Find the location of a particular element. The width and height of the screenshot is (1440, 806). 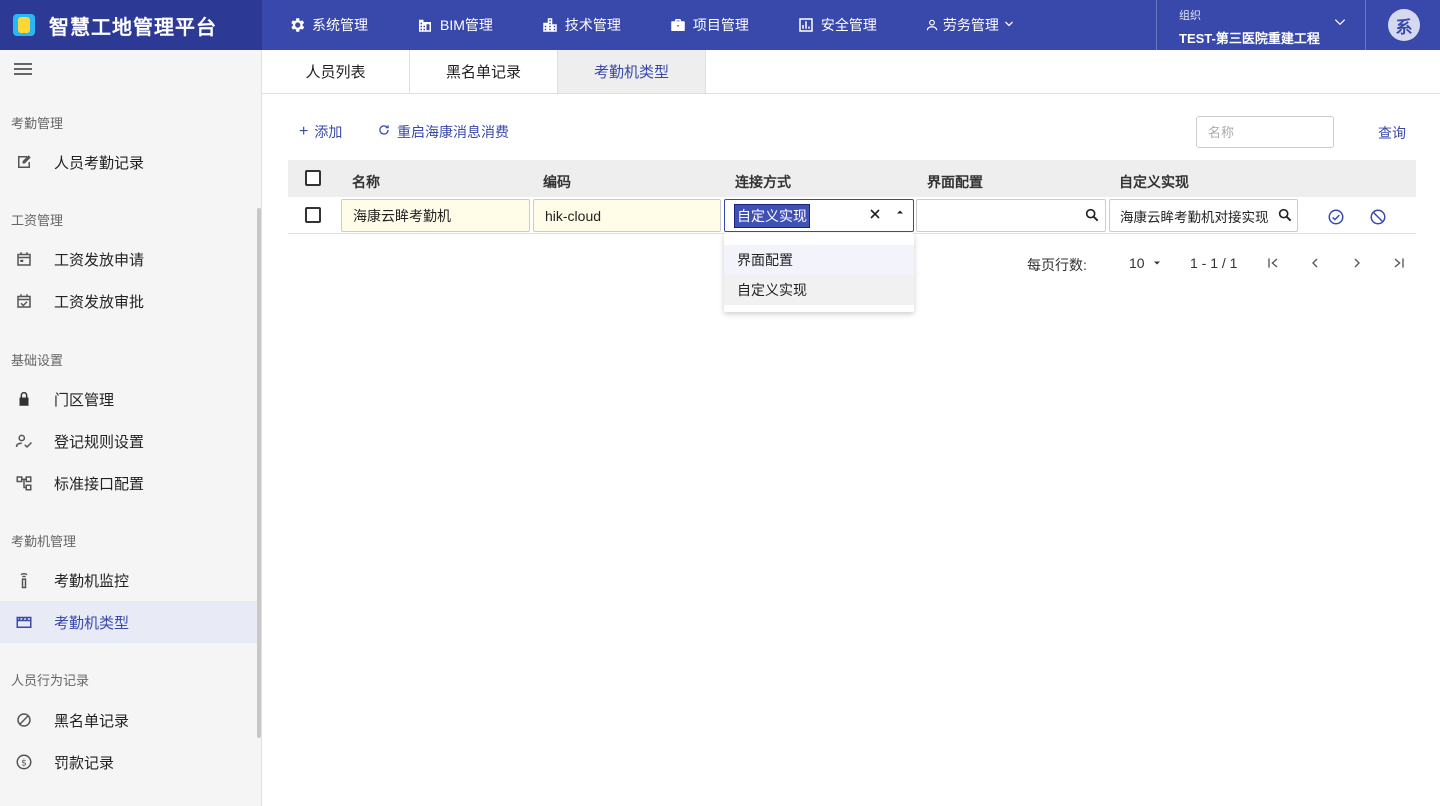

dollar-icon: $ is located at coordinates (24, 762).